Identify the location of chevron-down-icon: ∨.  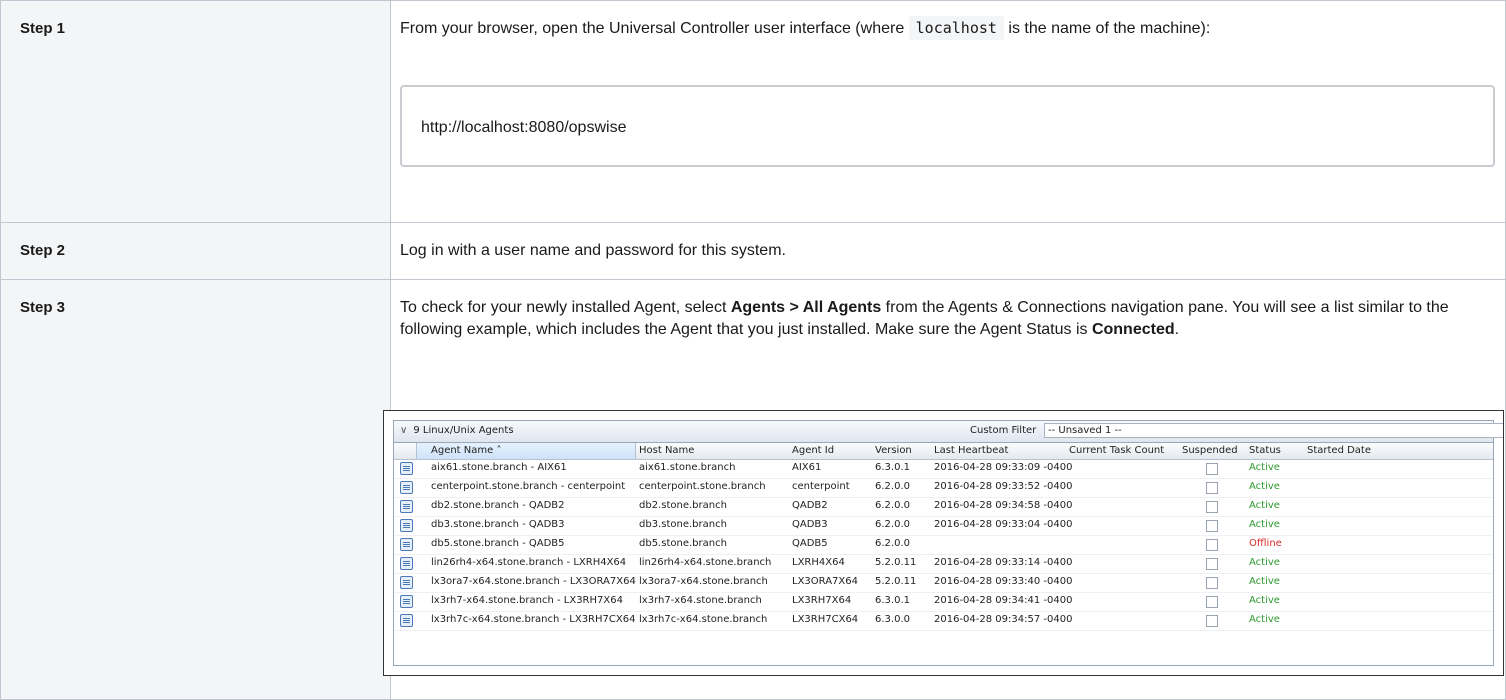
(403, 430).